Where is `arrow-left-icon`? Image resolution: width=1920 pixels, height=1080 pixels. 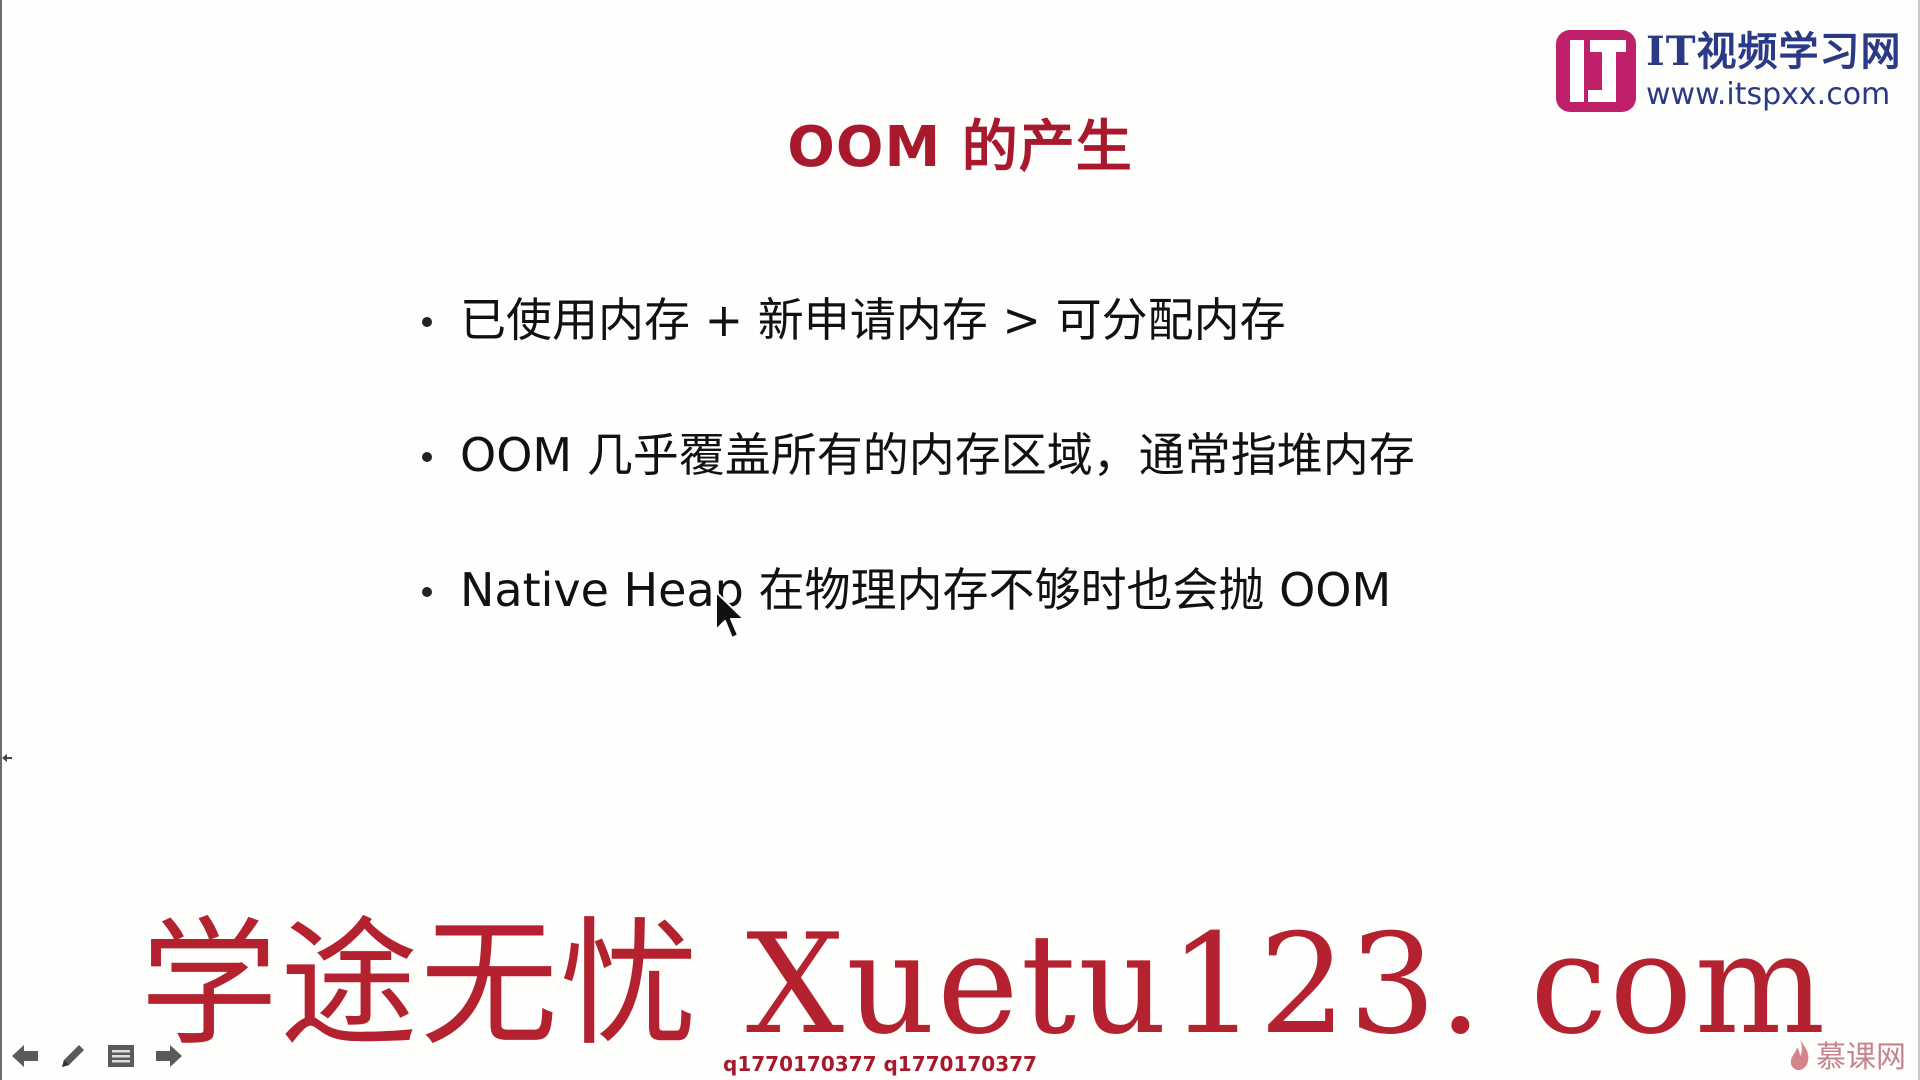 arrow-left-icon is located at coordinates (25, 1056).